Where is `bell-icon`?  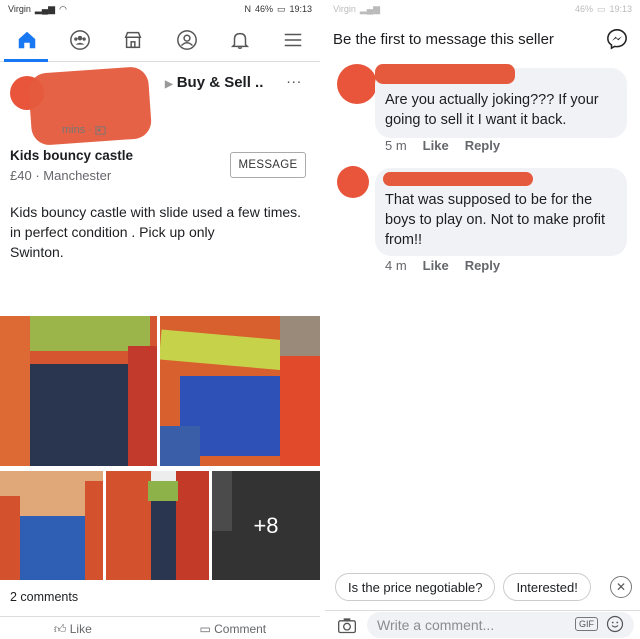
bell-icon is located at coordinates (240, 40).